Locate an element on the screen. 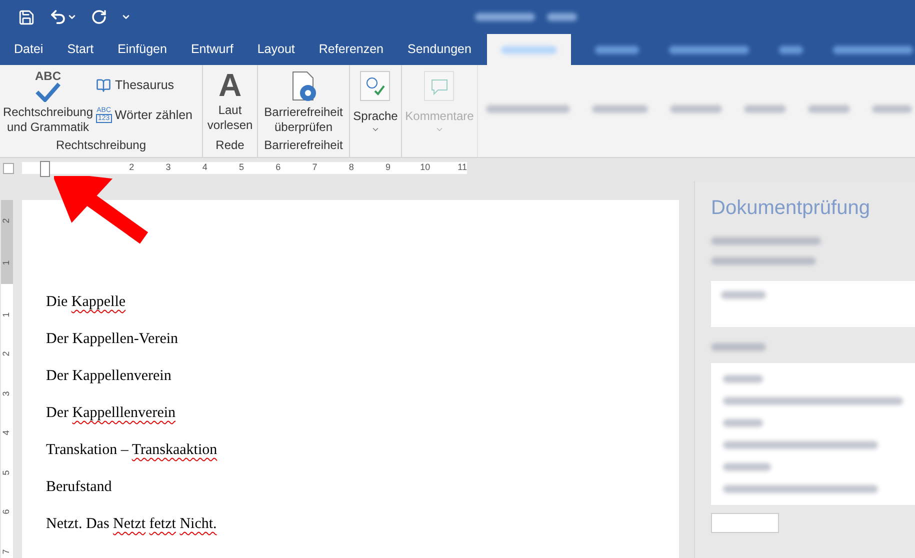 Image resolution: width=915 pixels, height=558 pixels. group-label: Rede is located at coordinates (230, 145).